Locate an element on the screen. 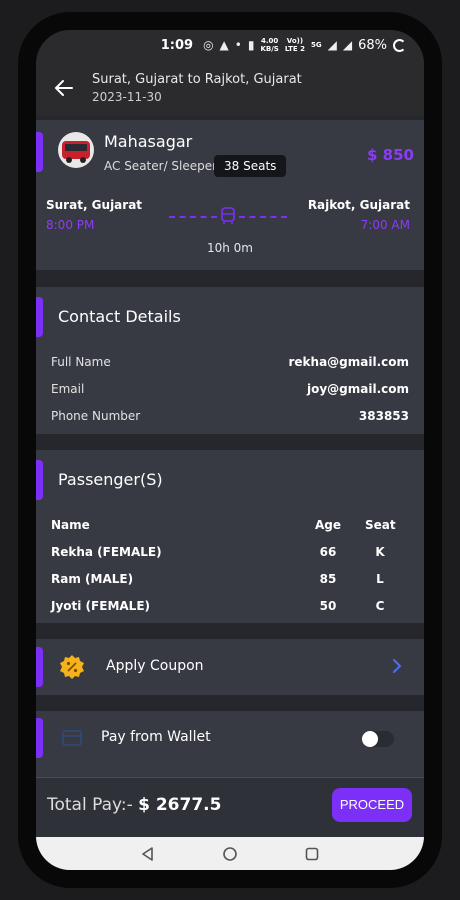 This screenshot has width=460, height=900. pay-from-wallet-row: Pay from Wallet is located at coordinates (230, 744).